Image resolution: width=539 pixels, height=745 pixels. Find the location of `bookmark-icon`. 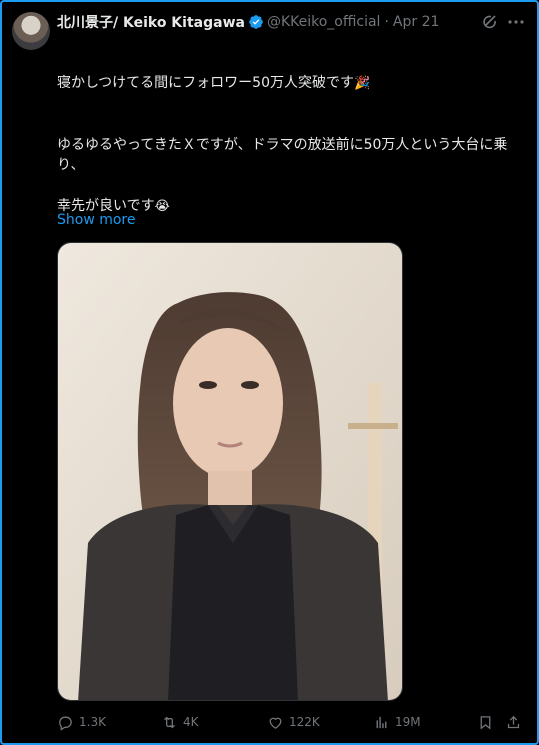

bookmark-icon is located at coordinates (485, 722).